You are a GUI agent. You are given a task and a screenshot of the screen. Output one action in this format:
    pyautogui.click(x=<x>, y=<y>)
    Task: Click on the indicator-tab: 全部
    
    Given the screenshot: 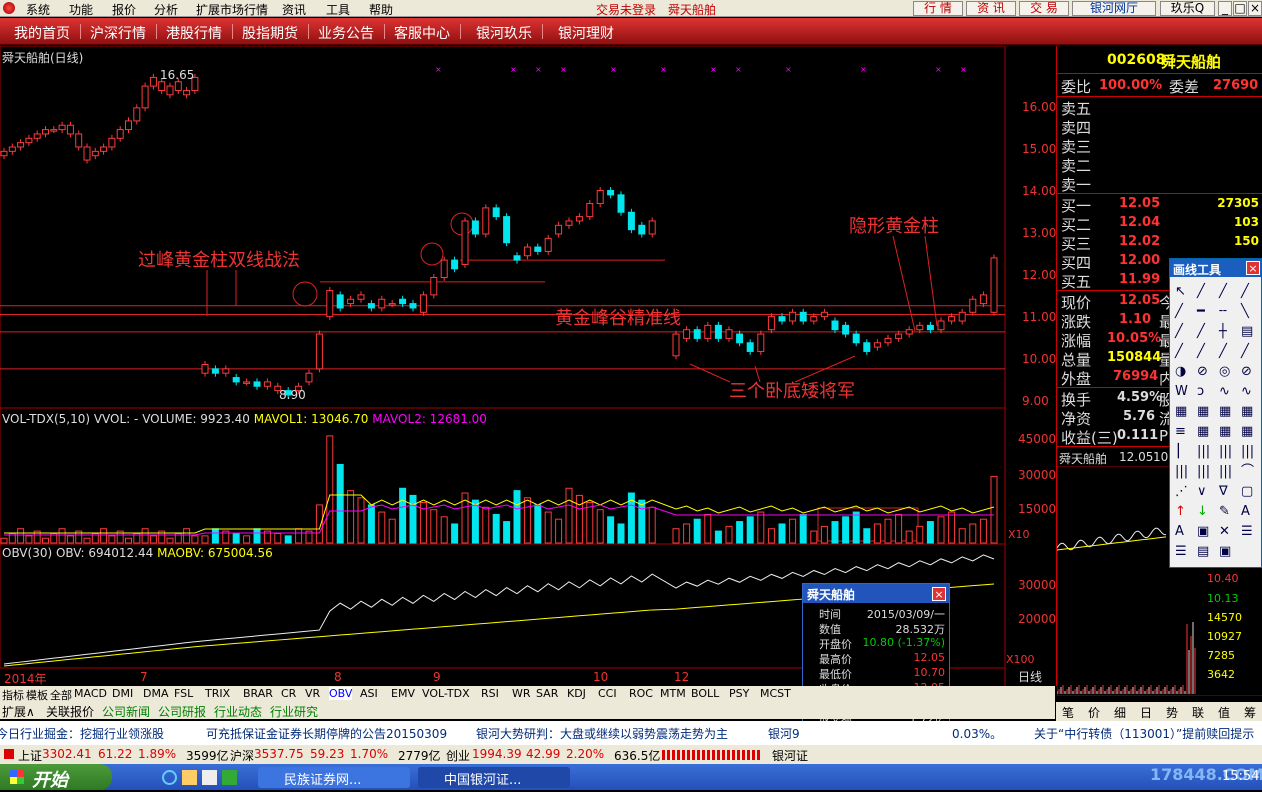 What is the action you would take?
    pyautogui.click(x=61, y=695)
    